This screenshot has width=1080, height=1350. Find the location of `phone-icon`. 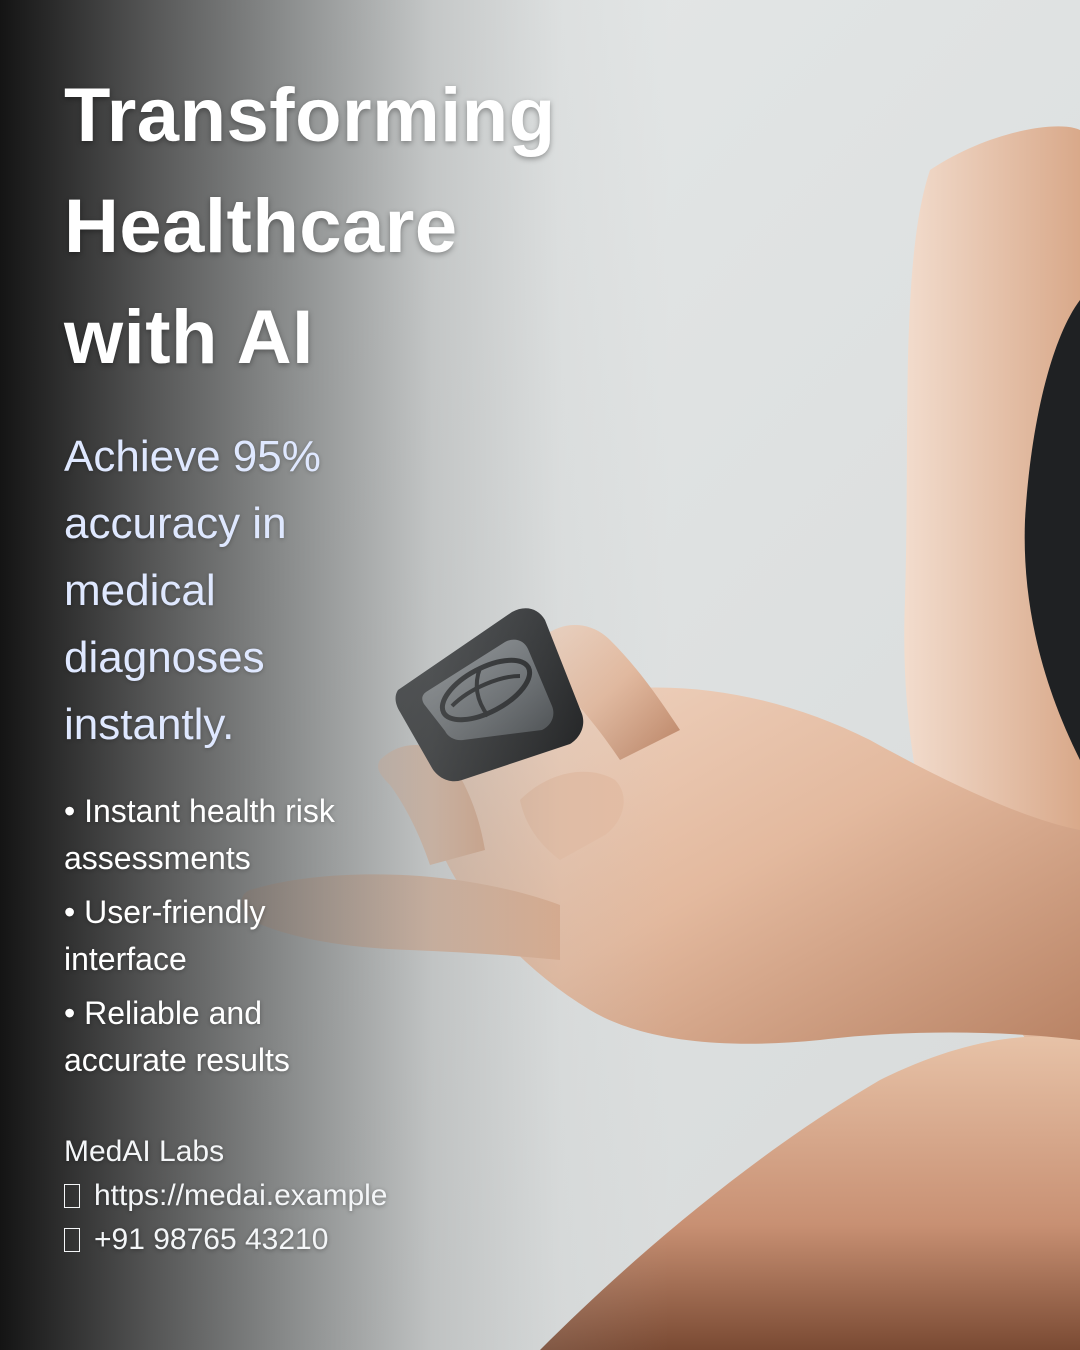

phone-icon is located at coordinates (72, 1240).